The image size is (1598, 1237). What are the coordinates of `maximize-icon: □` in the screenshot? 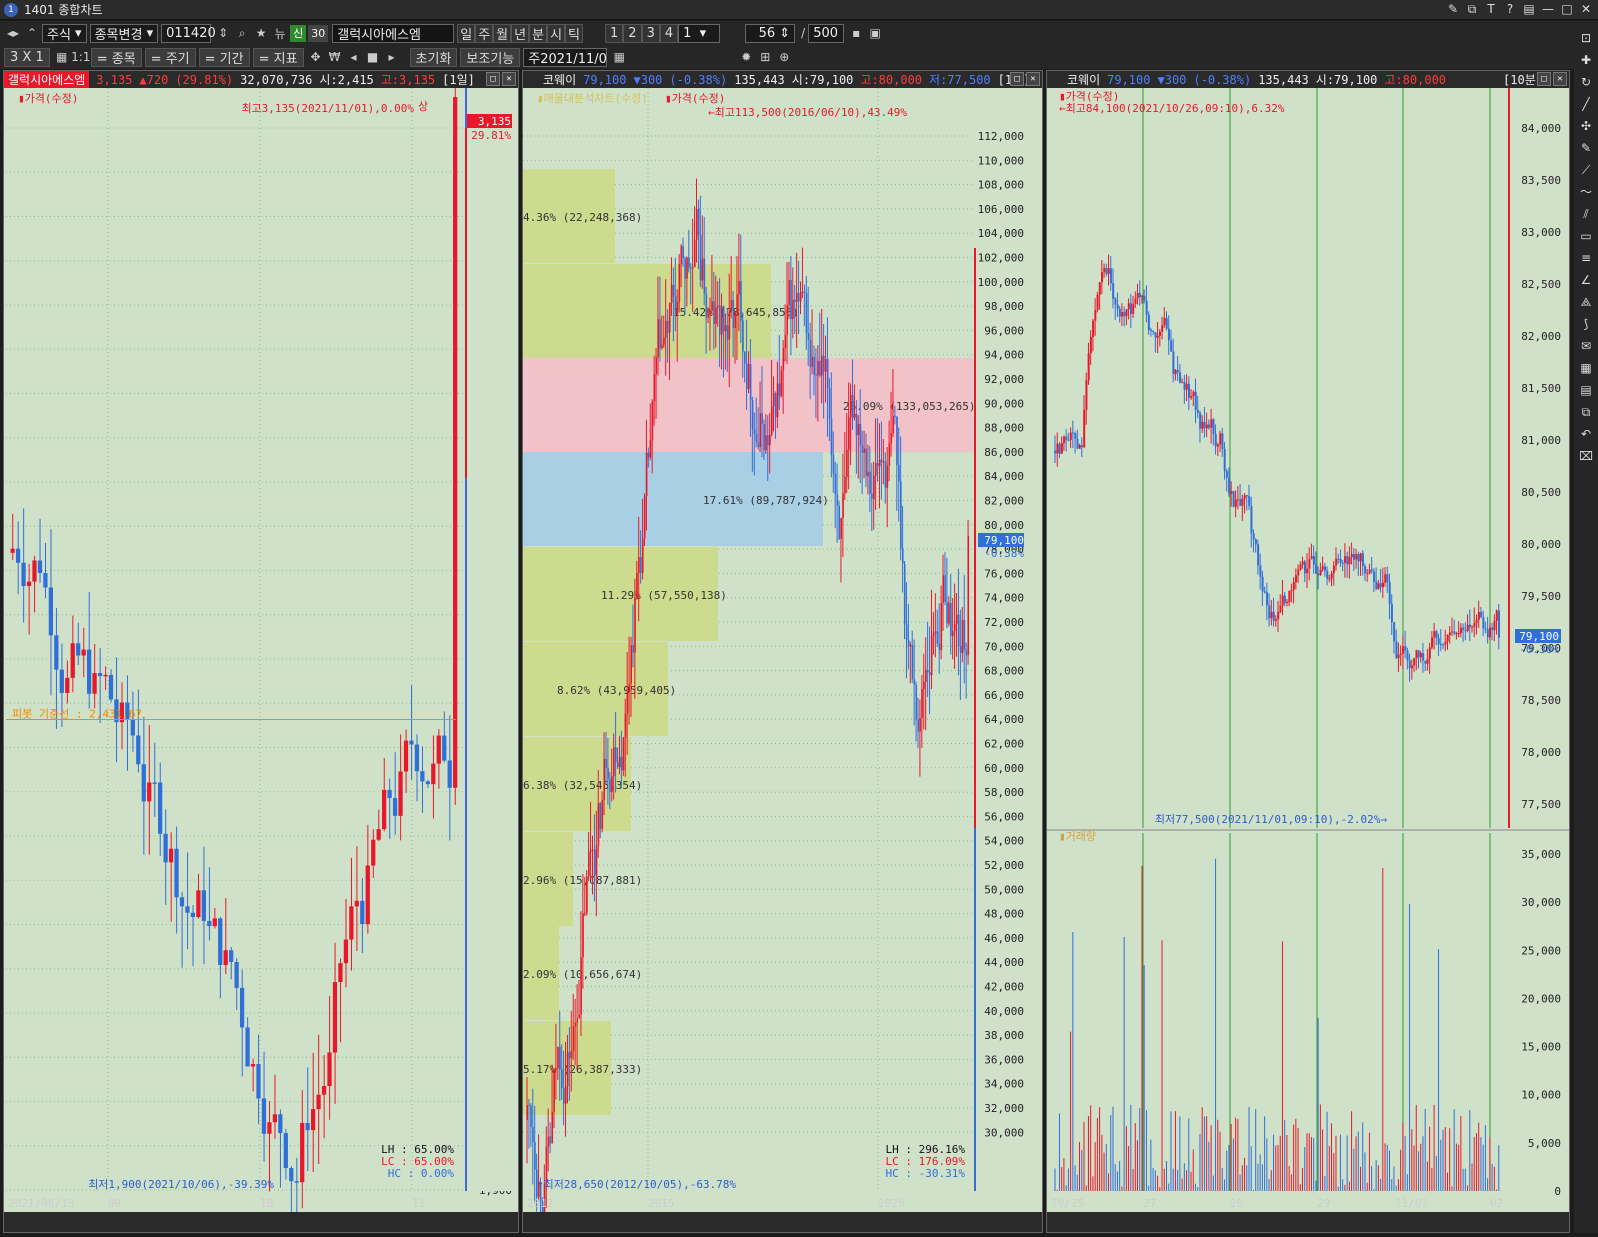 It's located at (1567, 9).